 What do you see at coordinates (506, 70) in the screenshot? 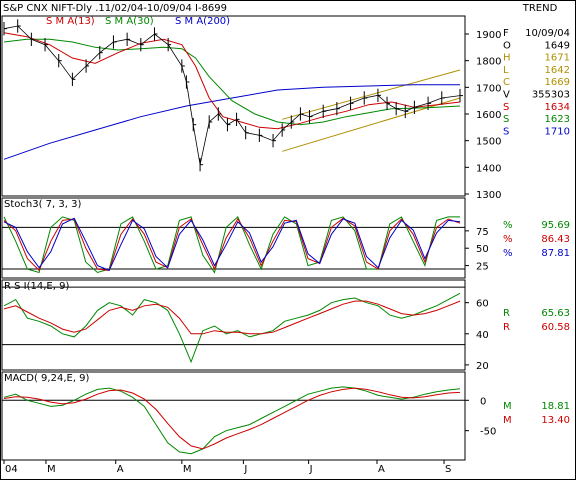
I see `price-readout-label: L` at bounding box center [506, 70].